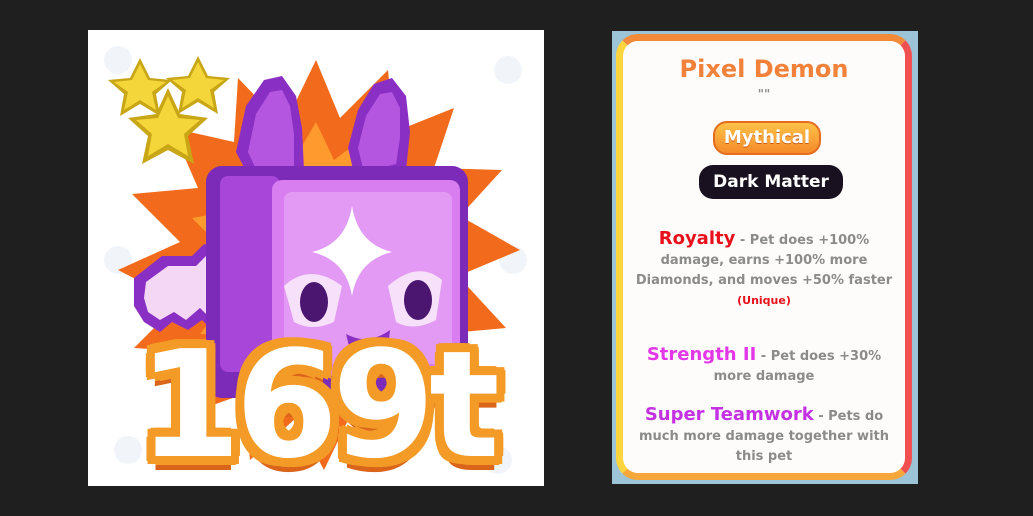 Image resolution: width=1033 pixels, height=516 pixels. Describe the element at coordinates (771, 182) in the screenshot. I see `variant-badge: Dark Matter` at that location.